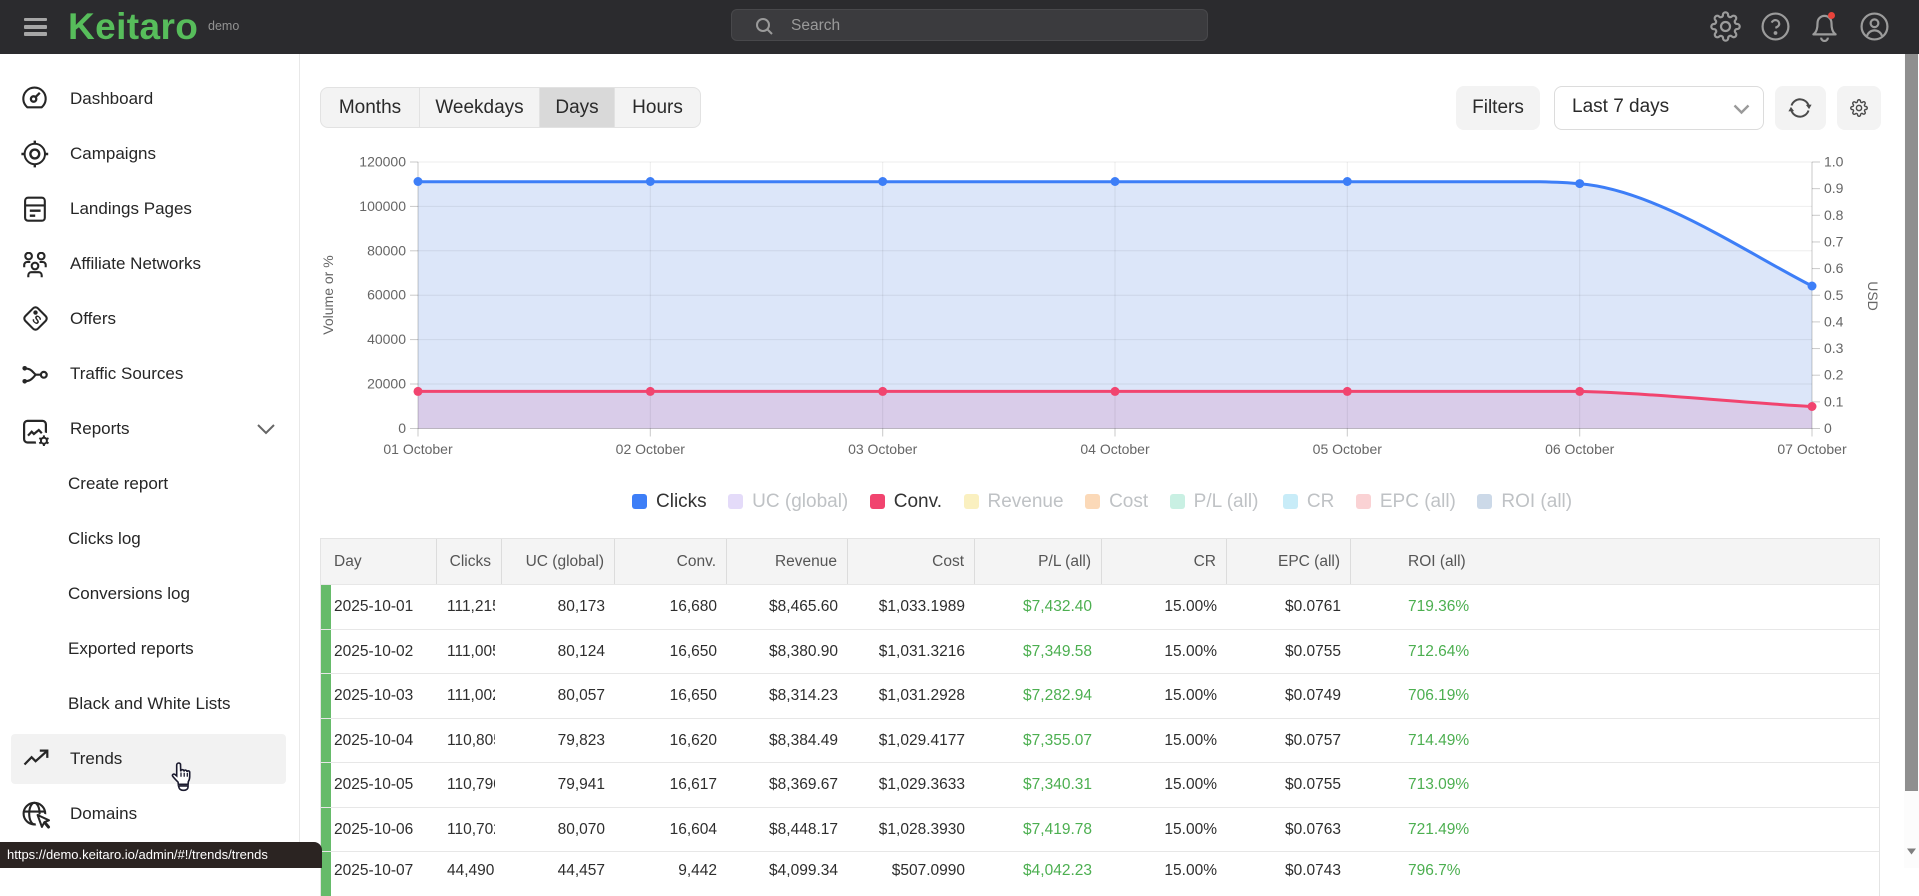 The image size is (1919, 896). Describe the element at coordinates (1834, 162) in the screenshot. I see `svg-text: 1.0` at that location.